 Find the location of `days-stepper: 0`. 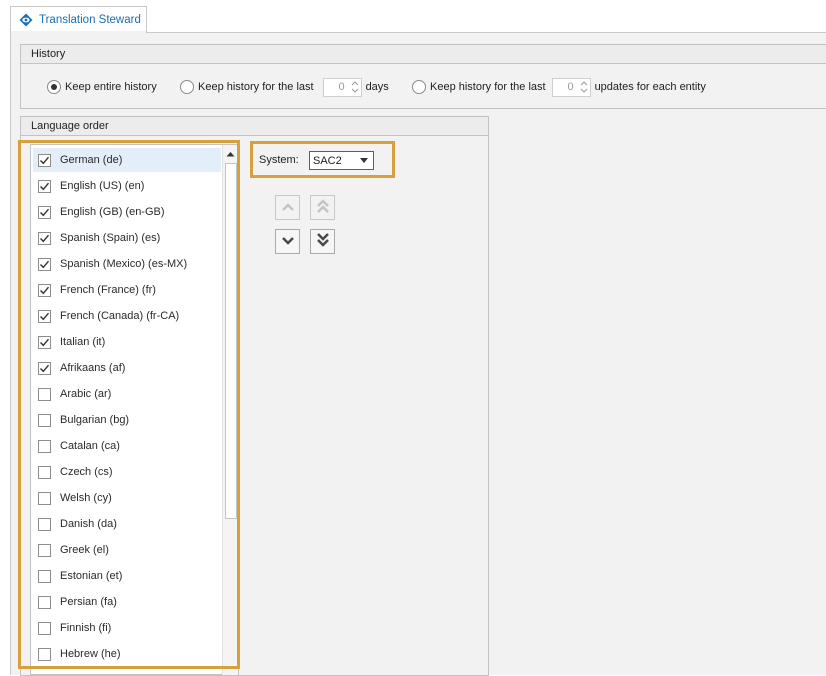

days-stepper: 0 is located at coordinates (342, 87).